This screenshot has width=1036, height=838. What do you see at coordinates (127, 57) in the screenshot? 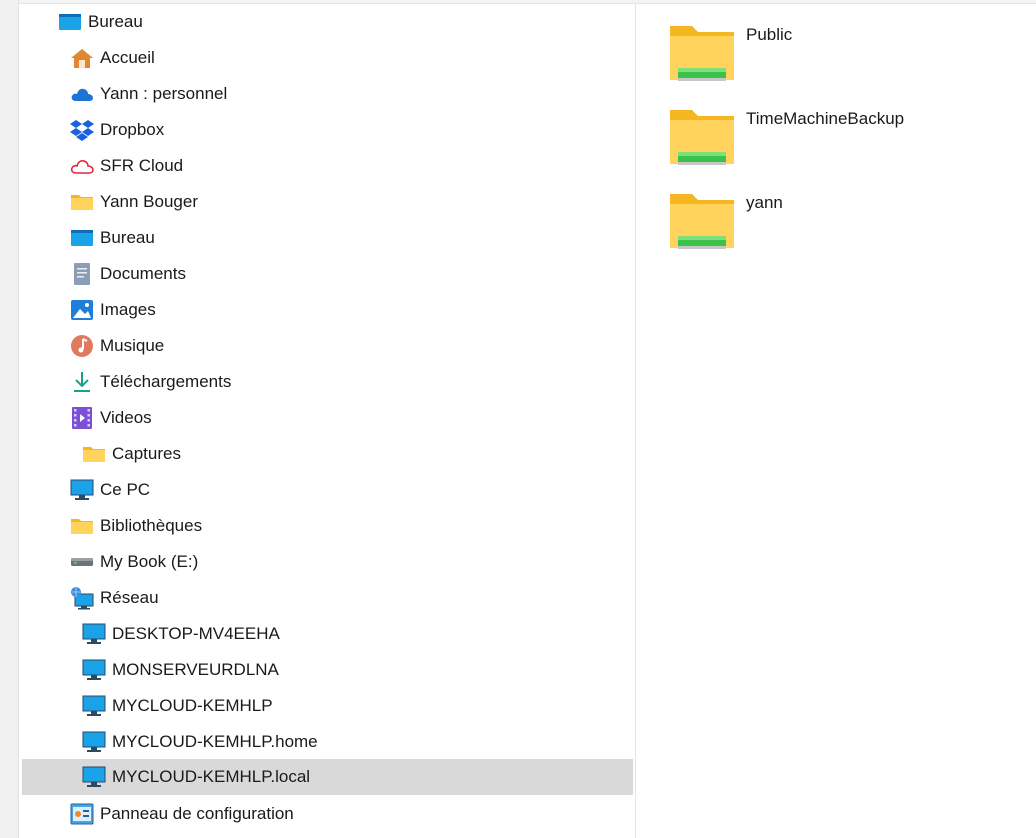
I see `nav-item-label: Accueil` at bounding box center [127, 57].